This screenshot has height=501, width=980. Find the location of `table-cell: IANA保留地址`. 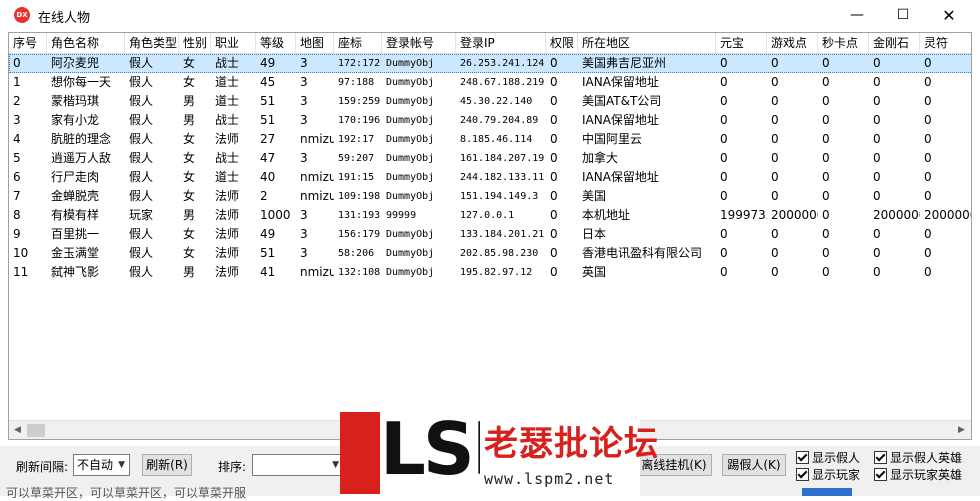

table-cell: IANA保留地址 is located at coordinates (620, 82).